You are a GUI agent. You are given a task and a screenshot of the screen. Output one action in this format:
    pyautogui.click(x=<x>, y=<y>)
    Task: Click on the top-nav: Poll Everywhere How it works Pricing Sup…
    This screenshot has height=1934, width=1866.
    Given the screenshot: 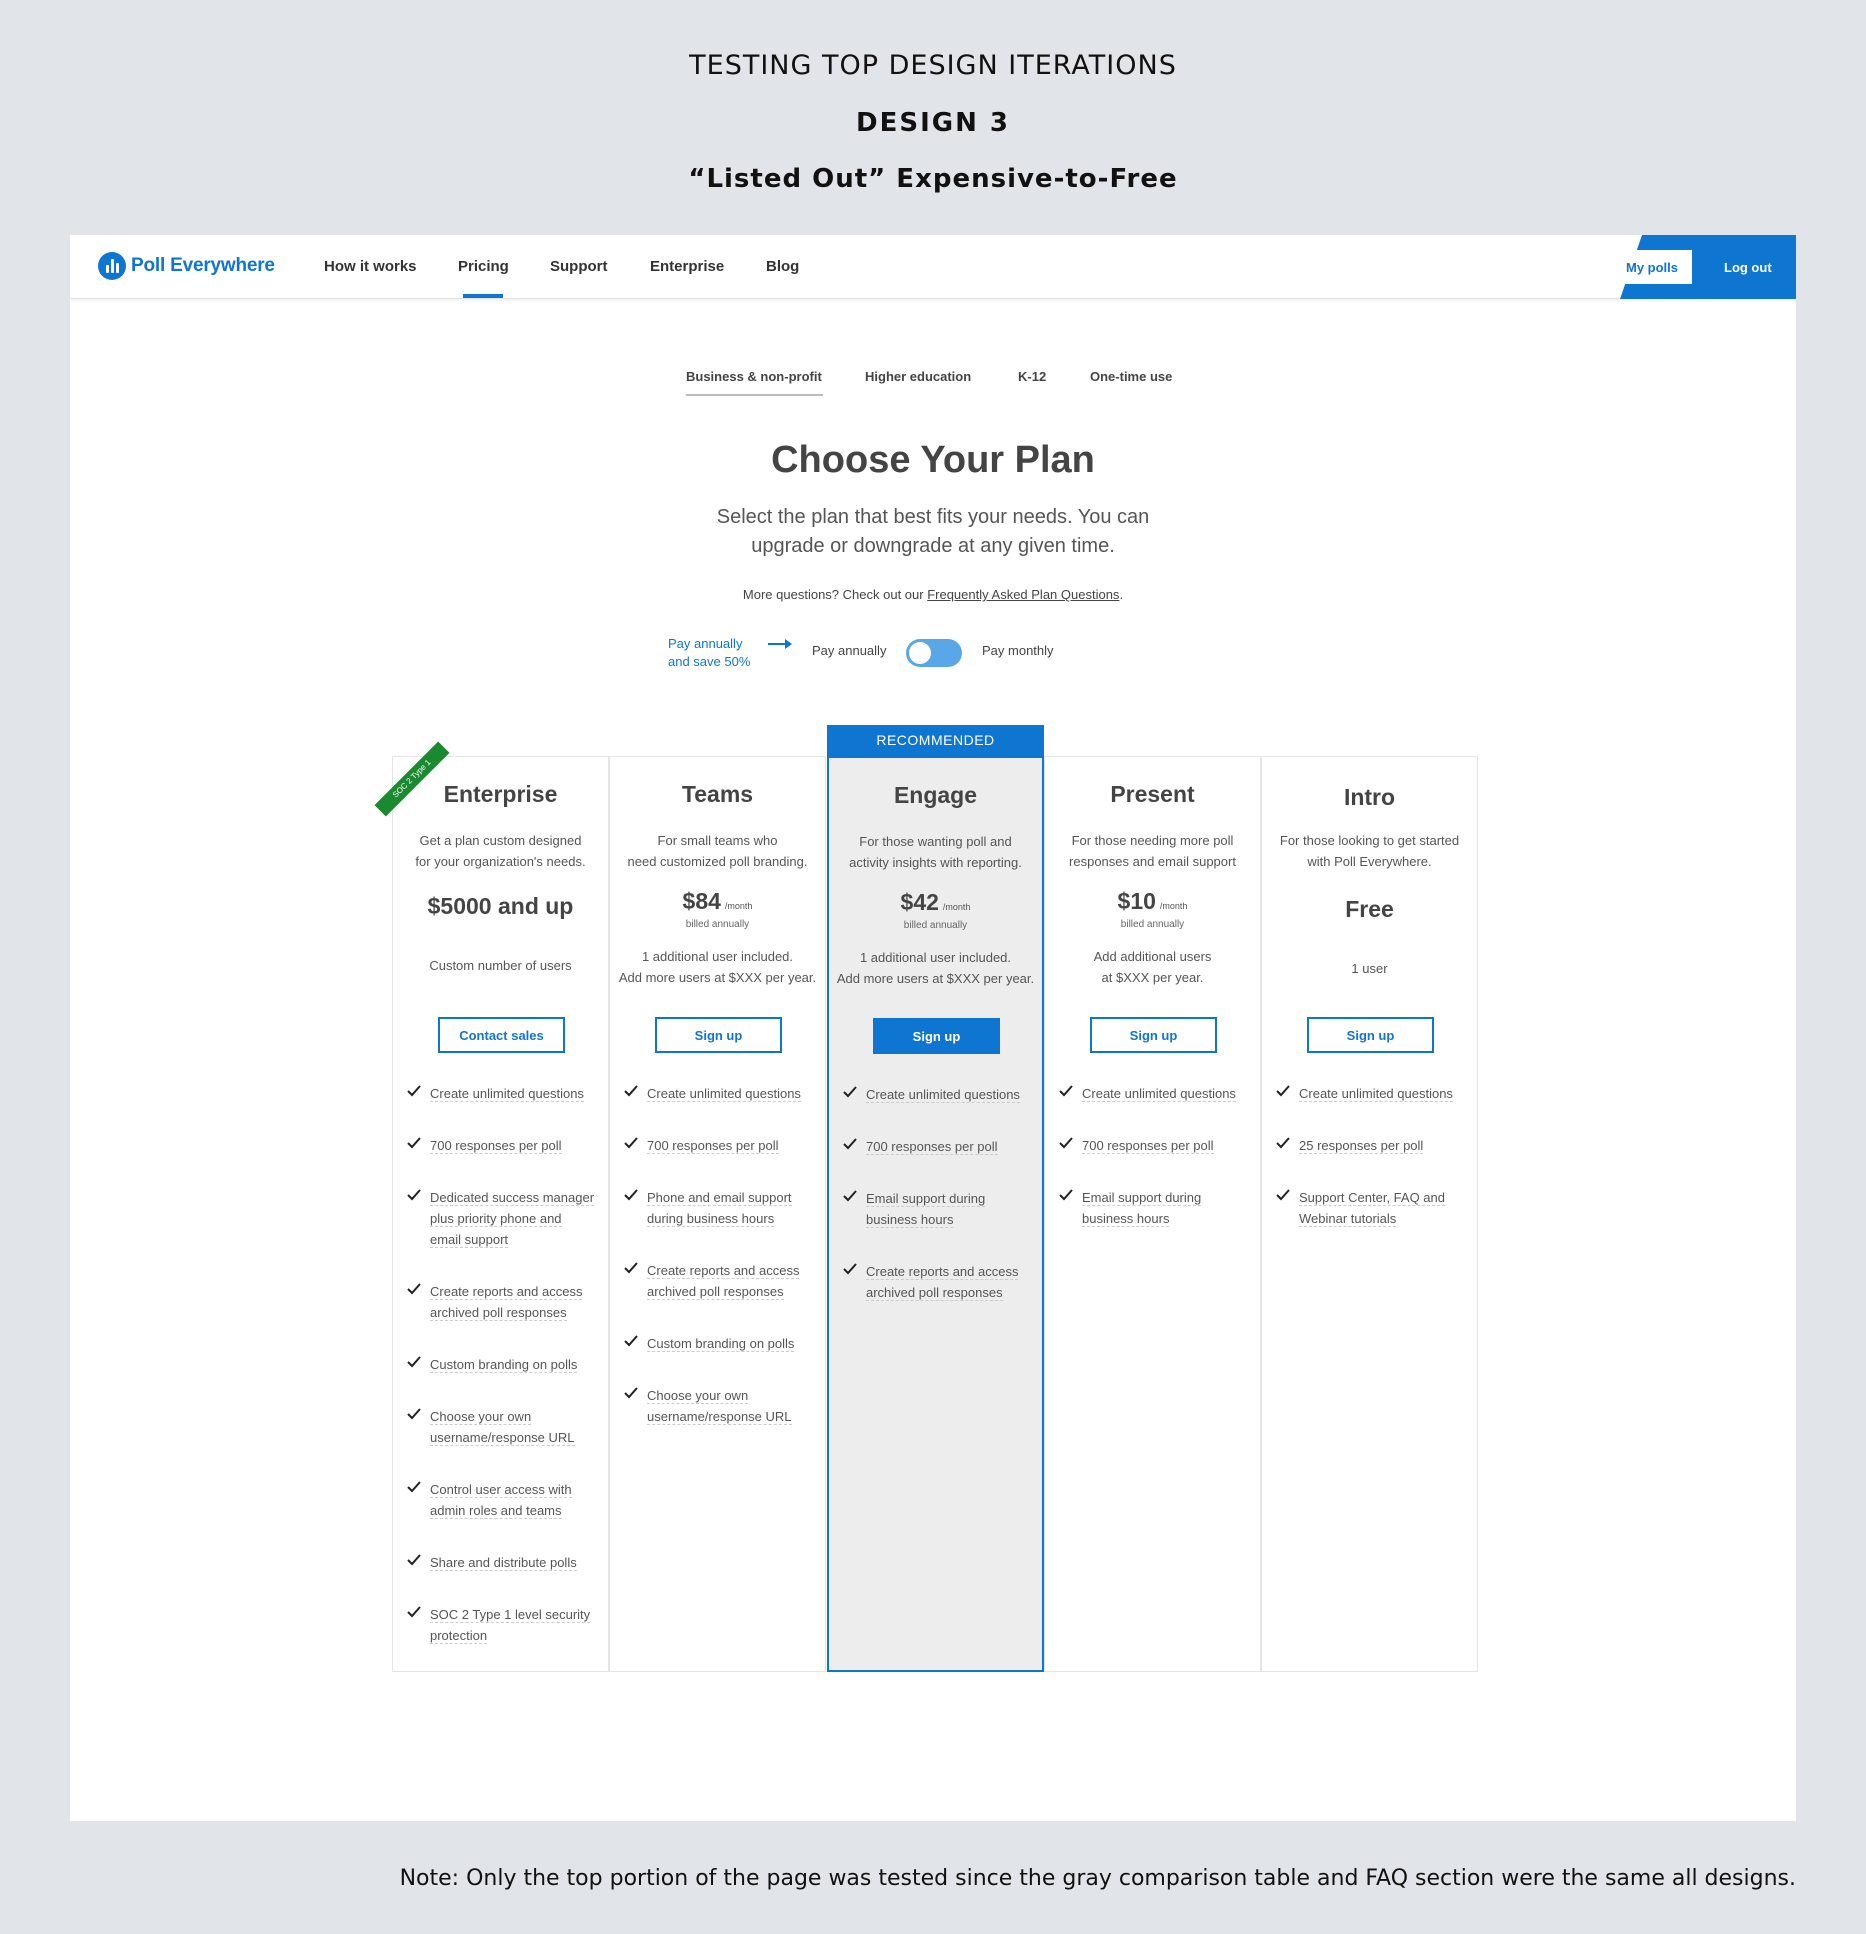 What is the action you would take?
    pyautogui.click(x=933, y=267)
    